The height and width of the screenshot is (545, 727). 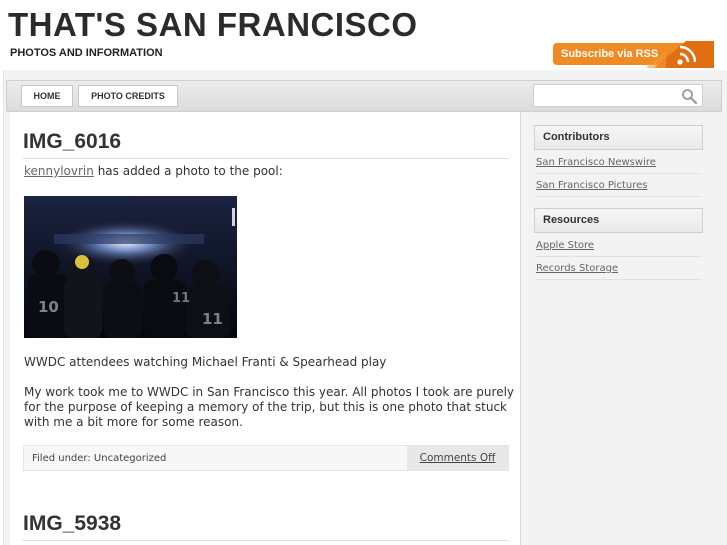 What do you see at coordinates (619, 186) in the screenshot?
I see `sidebar-link-san-francisco-pictures: San Francisco Pictures` at bounding box center [619, 186].